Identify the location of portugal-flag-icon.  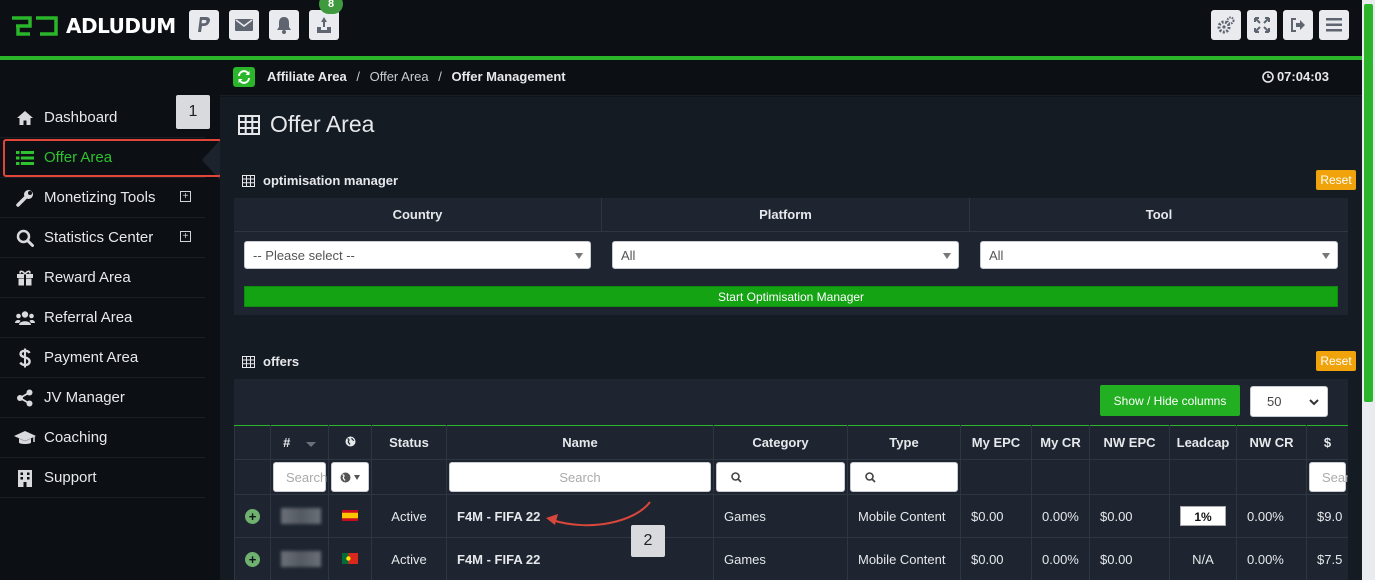
(350, 558).